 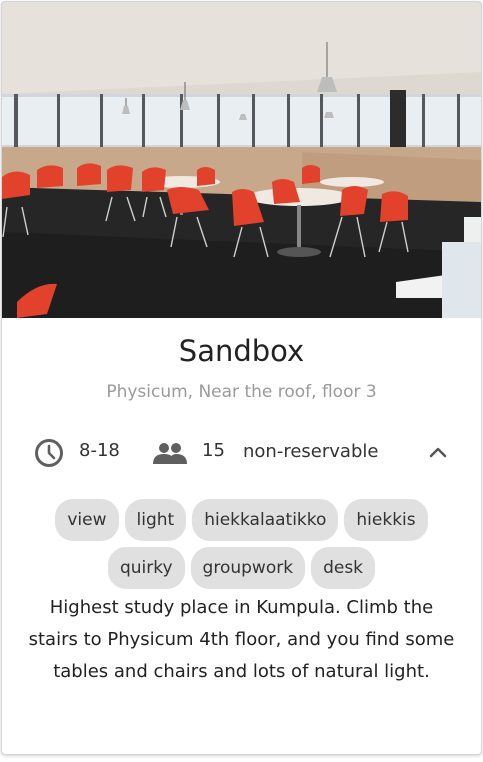 I want to click on tag-chip: groupwork, so click(x=248, y=568).